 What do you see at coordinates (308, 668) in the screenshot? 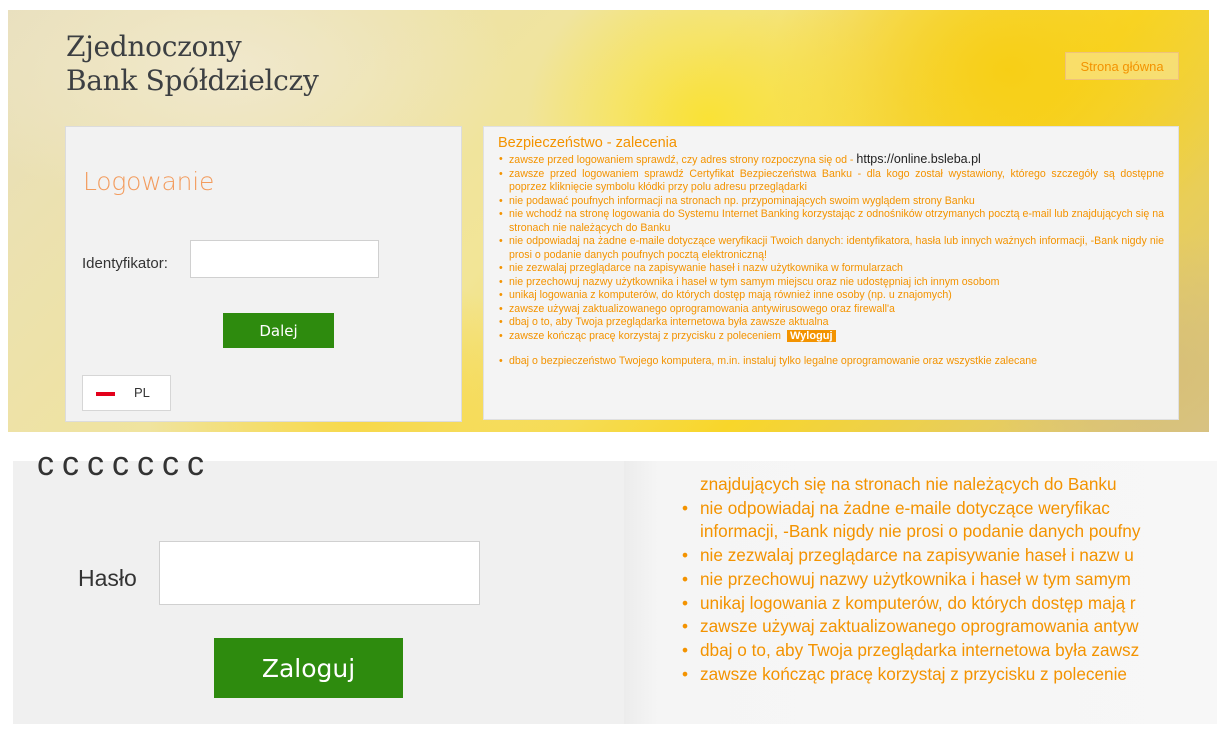
I see `login-button: Zaloguj` at bounding box center [308, 668].